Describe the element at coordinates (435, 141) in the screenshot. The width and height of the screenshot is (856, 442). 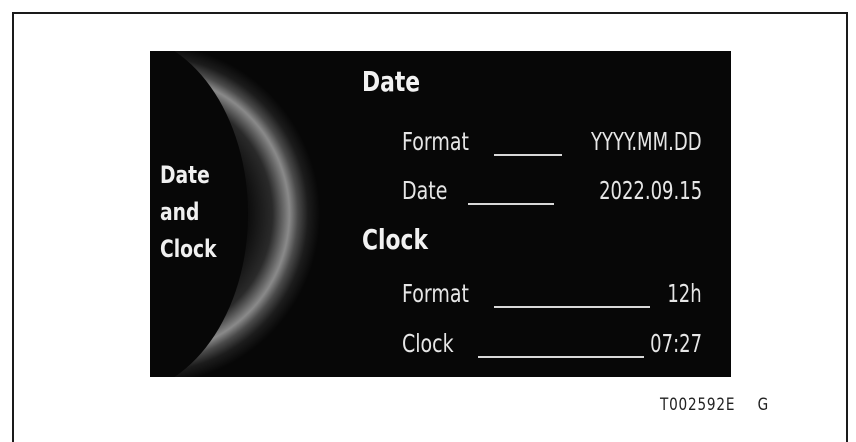
I see `date-format-label: Format` at that location.